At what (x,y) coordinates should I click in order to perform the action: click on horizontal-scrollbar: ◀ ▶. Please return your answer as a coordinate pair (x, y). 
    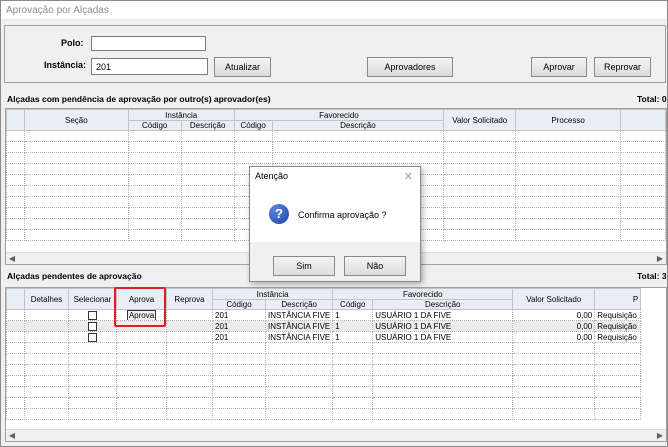
    Looking at the image, I should click on (336, 435).